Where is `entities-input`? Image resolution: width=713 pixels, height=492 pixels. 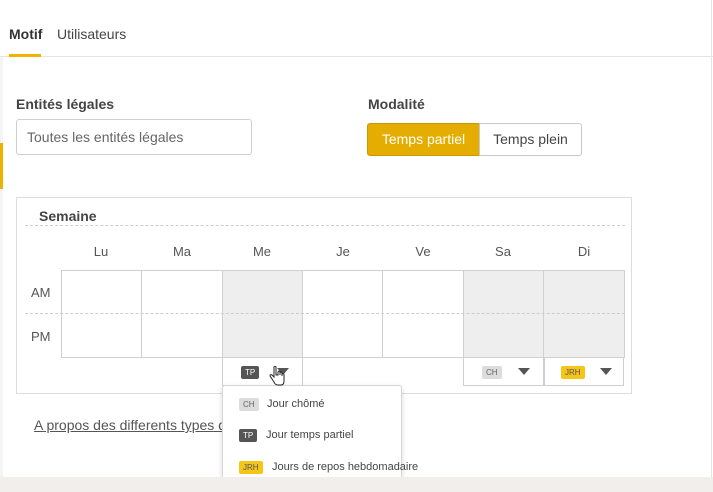 entities-input is located at coordinates (134, 137).